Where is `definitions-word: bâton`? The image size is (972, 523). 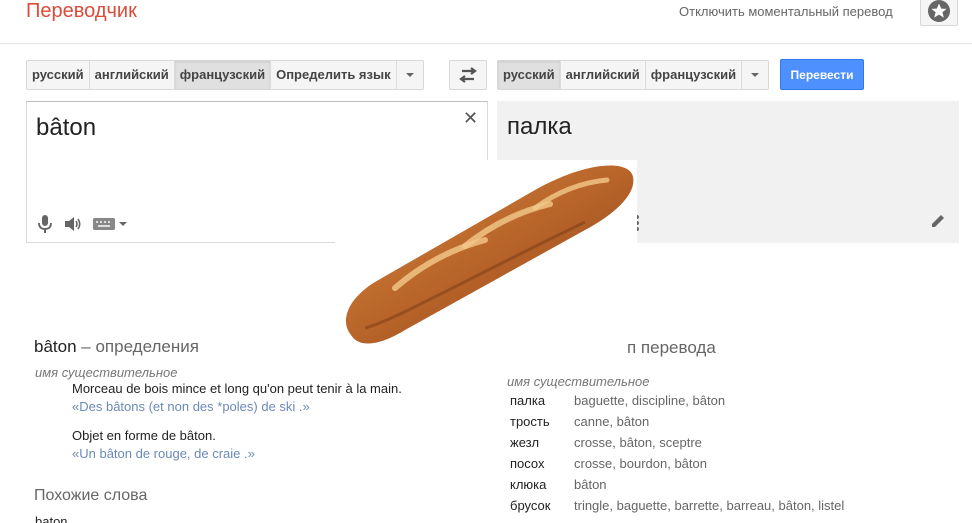
definitions-word: bâton is located at coordinates (55, 346).